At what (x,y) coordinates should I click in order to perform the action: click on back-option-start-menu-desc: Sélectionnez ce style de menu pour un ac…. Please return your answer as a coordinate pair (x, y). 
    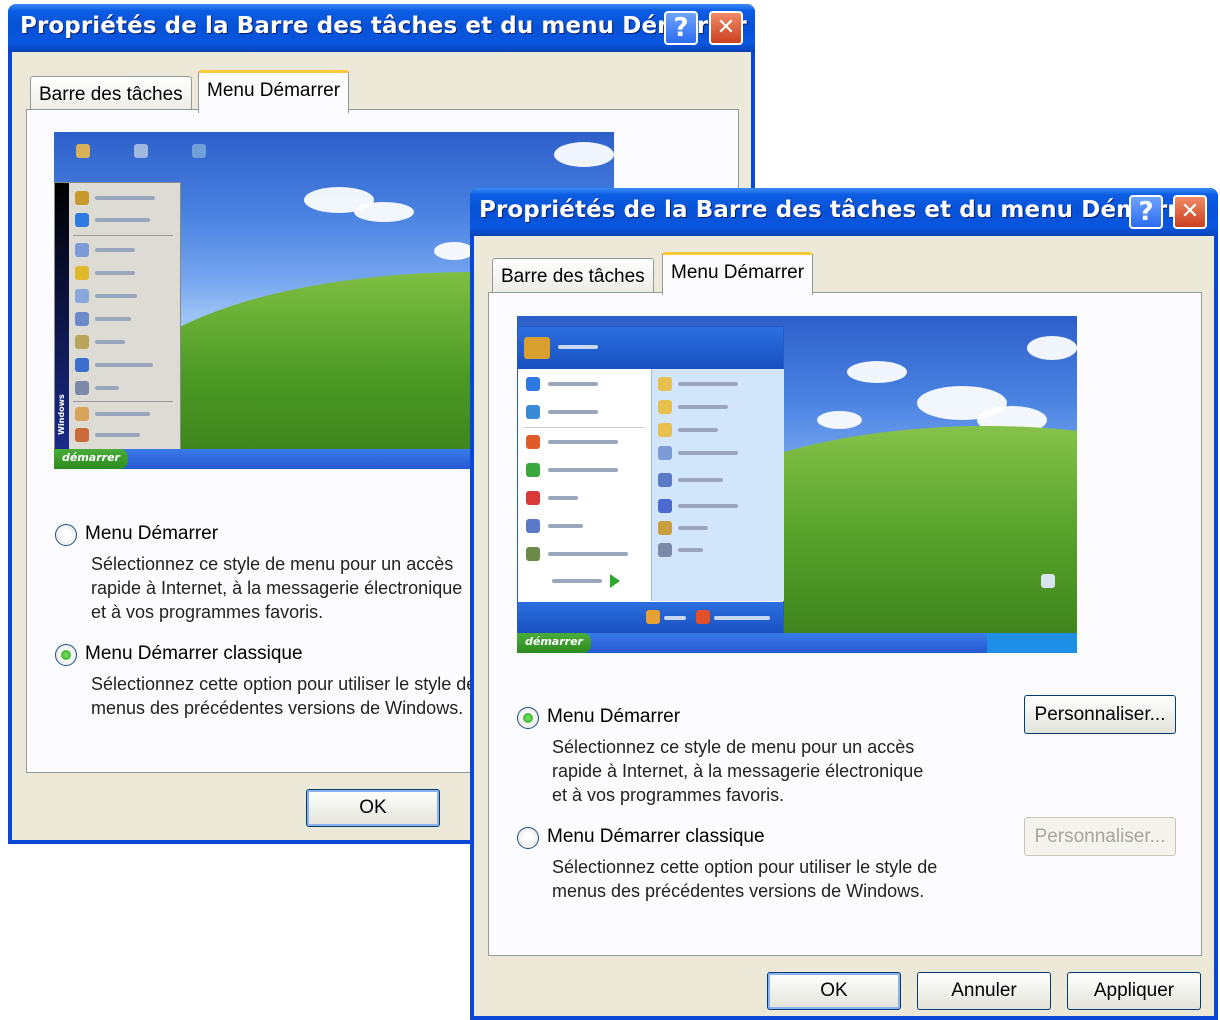
    Looking at the image, I should click on (291, 588).